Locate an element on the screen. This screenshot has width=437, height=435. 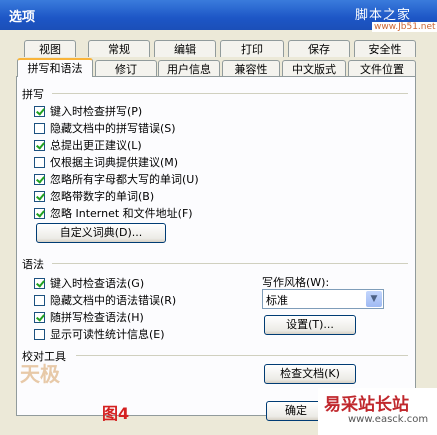
check-grammar-as-you-type: 键入时检查语法(G) is located at coordinates (89, 283).